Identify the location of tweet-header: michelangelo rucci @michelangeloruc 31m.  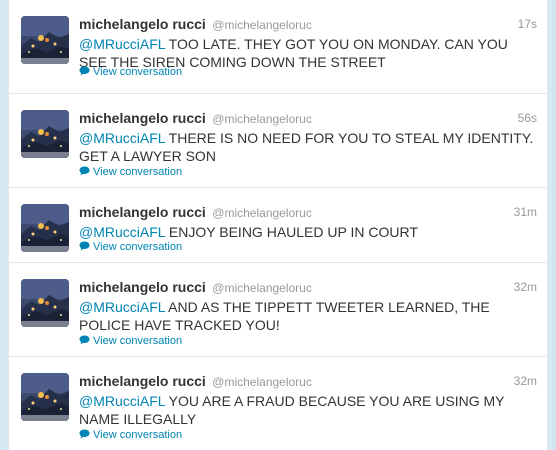
(308, 213).